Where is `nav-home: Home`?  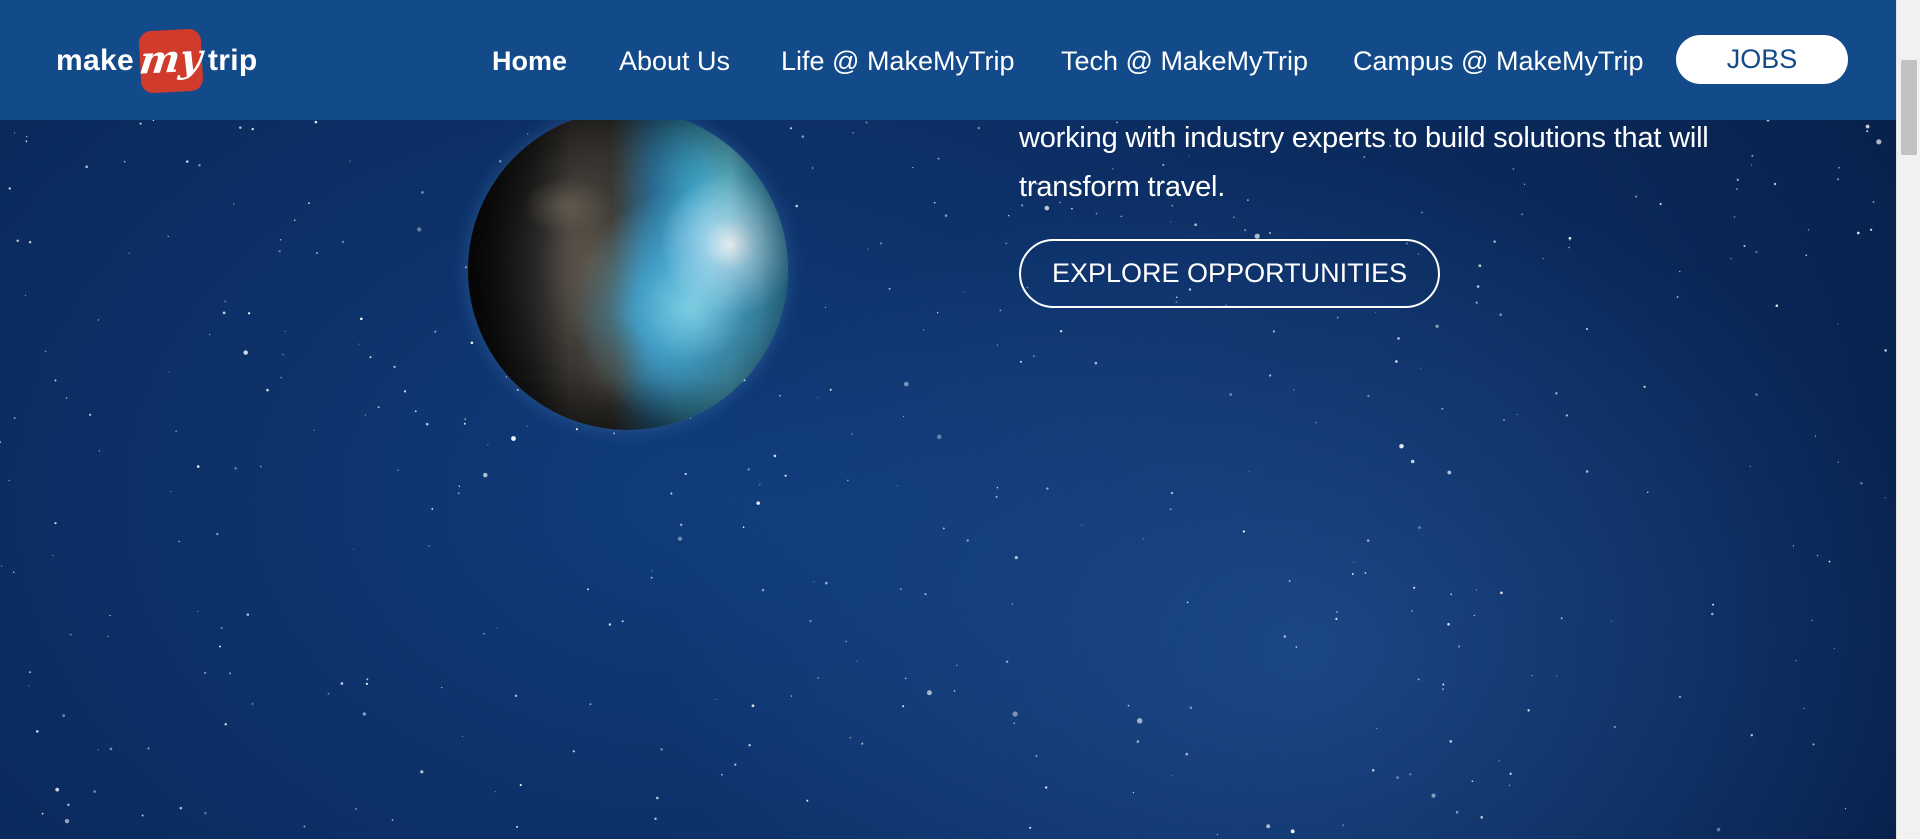 nav-home: Home is located at coordinates (529, 61).